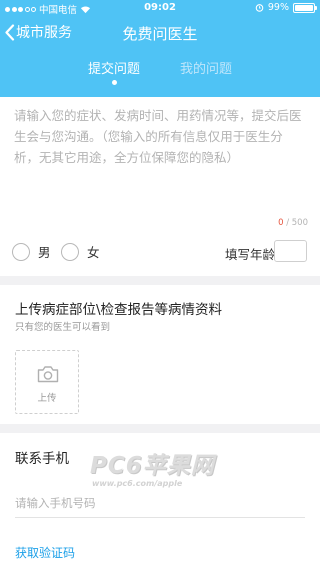  Describe the element at coordinates (206, 67) in the screenshot. I see `tab-my-questions: 我的问题` at that location.